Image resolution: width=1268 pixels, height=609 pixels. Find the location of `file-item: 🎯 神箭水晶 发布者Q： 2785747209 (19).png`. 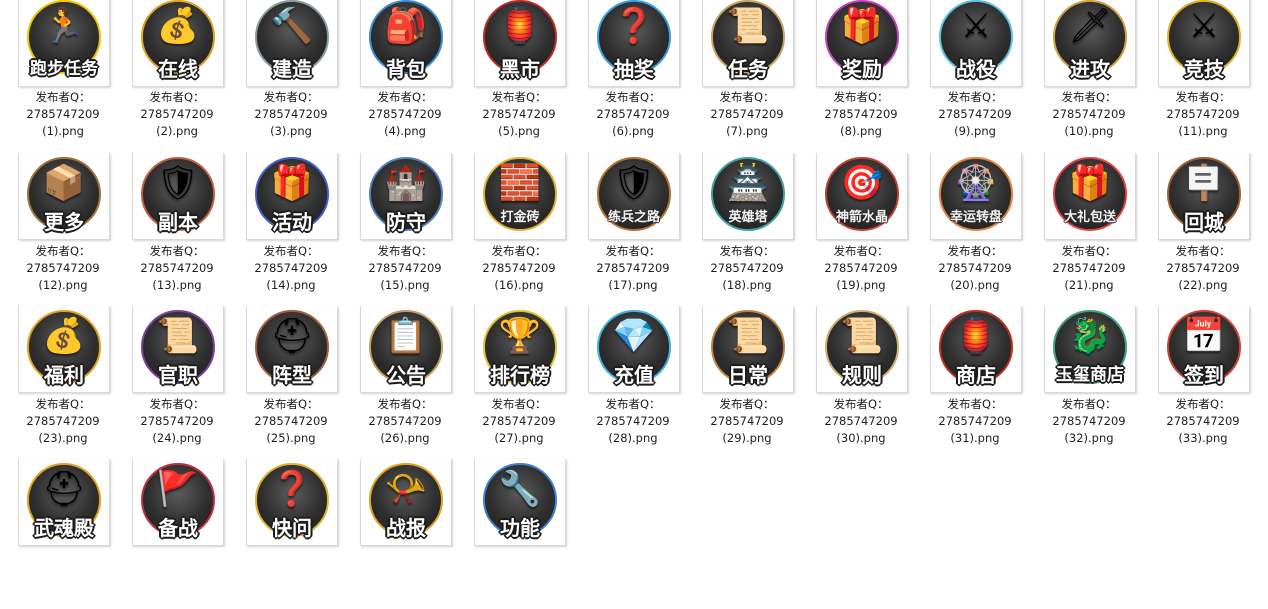

file-item: 🎯 神箭水晶 发布者Q： 2785747209 (19).png is located at coordinates (862, 228).